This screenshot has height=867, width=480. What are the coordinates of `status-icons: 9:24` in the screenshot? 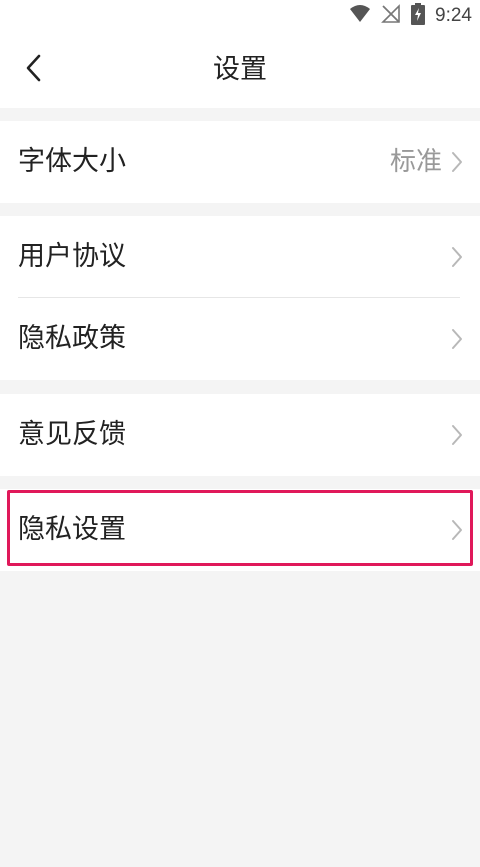 It's located at (410, 16).